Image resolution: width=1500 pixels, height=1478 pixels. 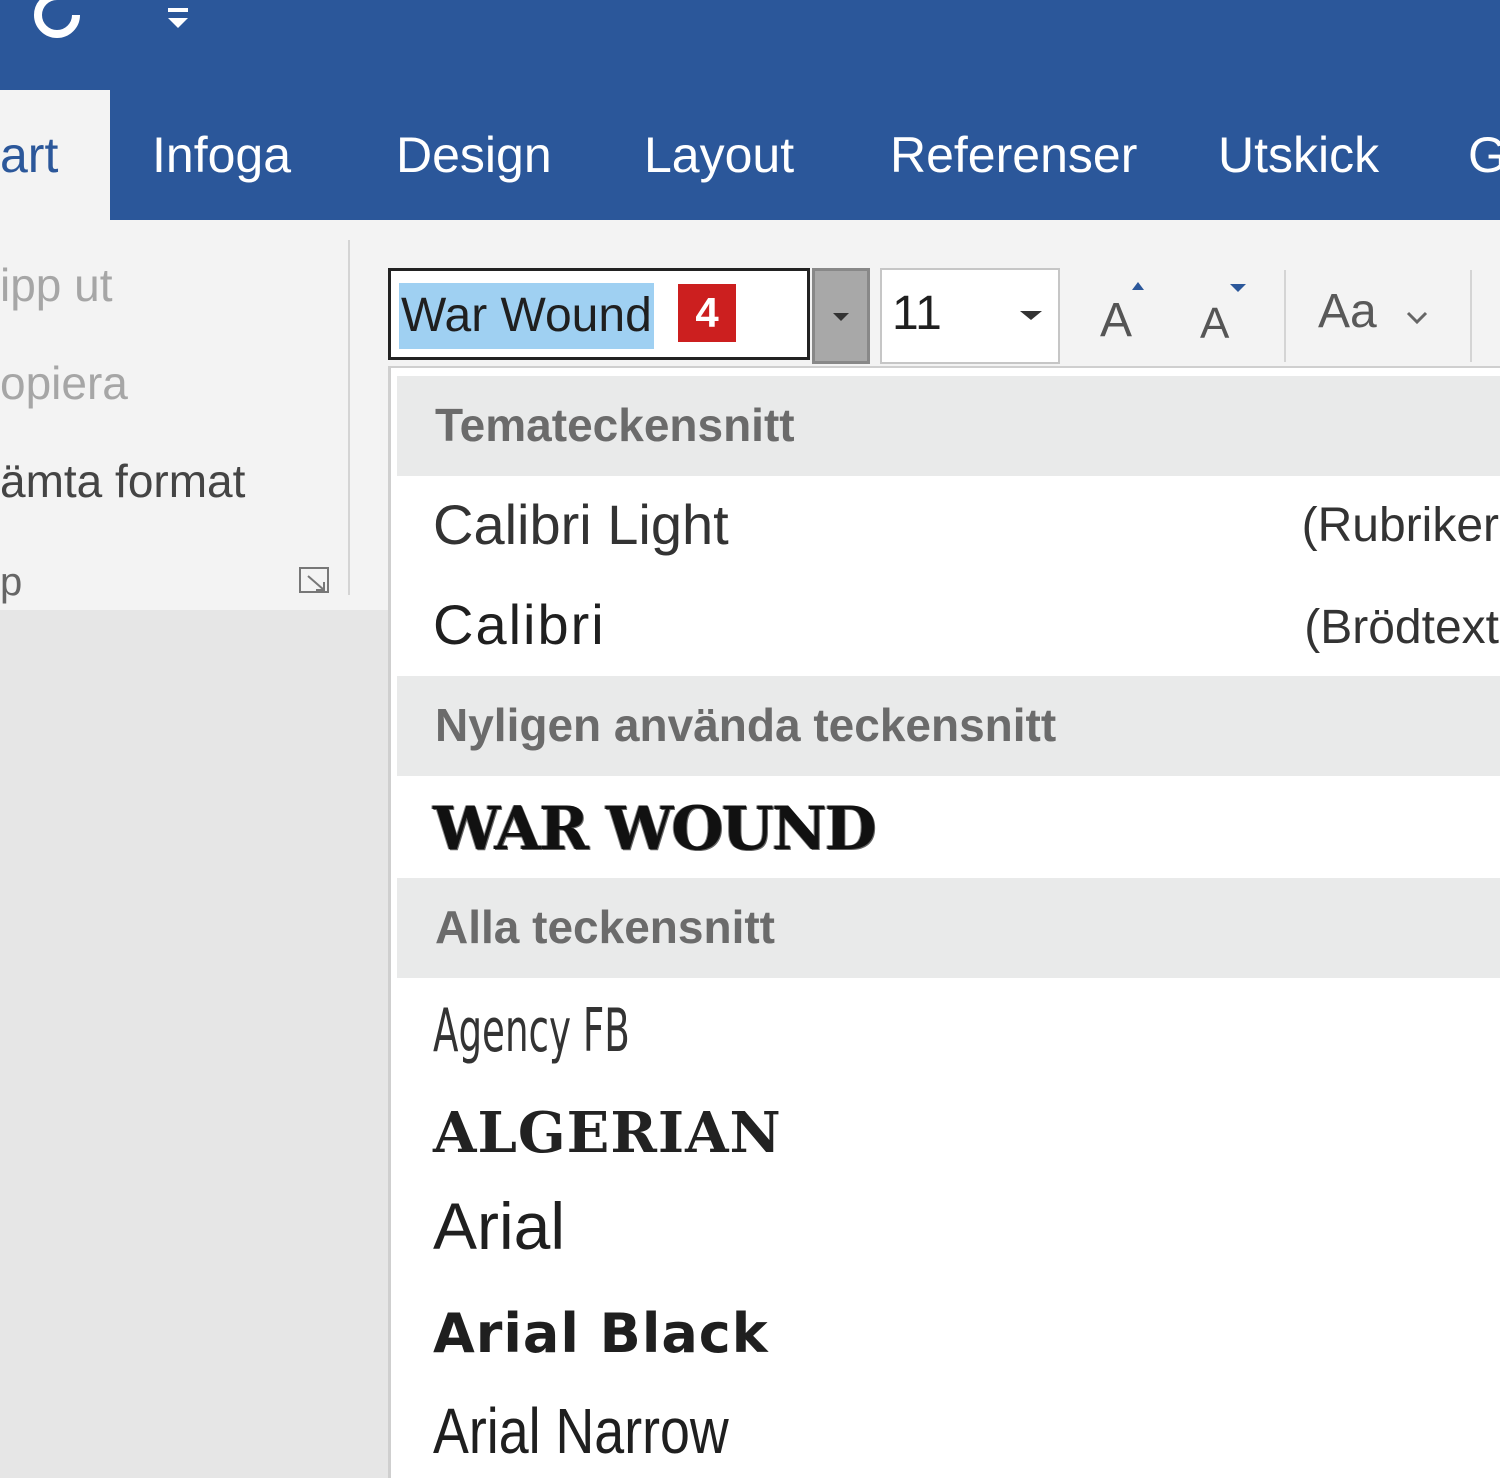 What do you see at coordinates (531, 1031) in the screenshot?
I see `font-option-label: Agency FB` at bounding box center [531, 1031].